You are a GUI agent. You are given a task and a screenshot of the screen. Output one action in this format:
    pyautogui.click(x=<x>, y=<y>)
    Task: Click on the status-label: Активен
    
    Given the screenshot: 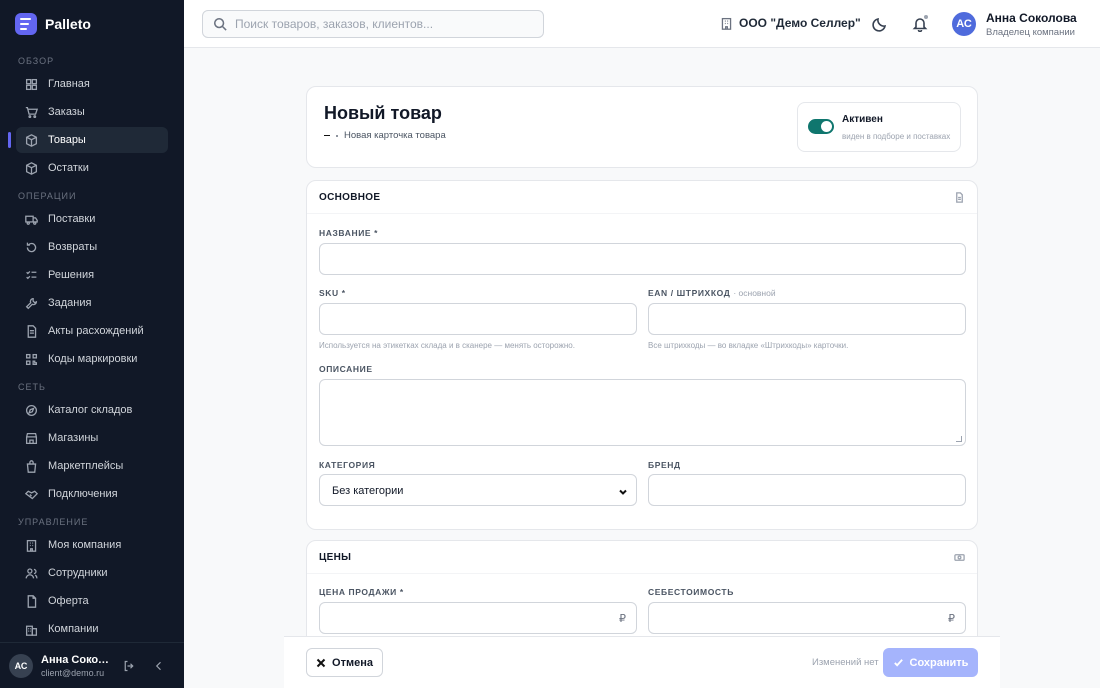 What is the action you would take?
    pyautogui.click(x=862, y=119)
    